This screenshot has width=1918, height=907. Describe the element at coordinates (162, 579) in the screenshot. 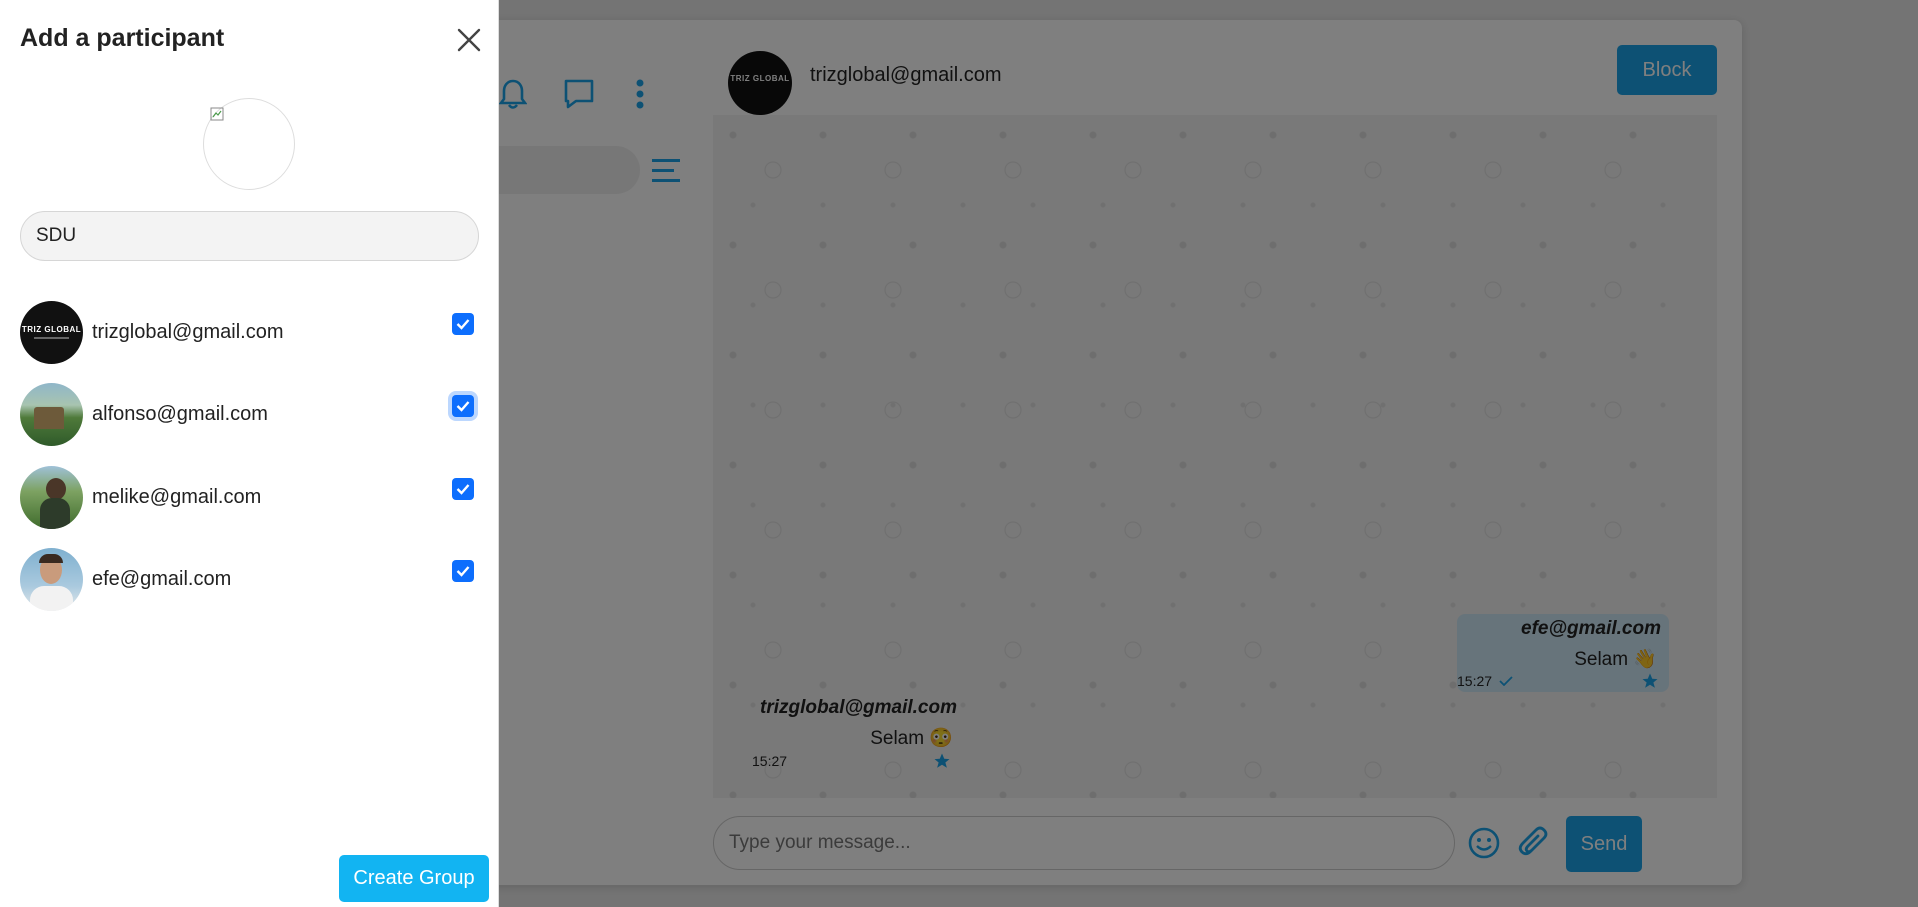

I see `participant-email: efe@gmail.com` at that location.